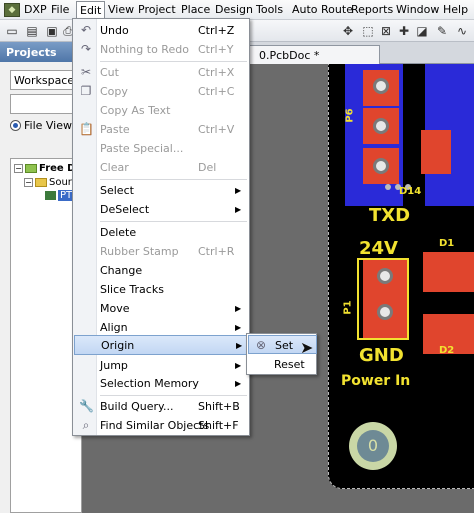 The width and height of the screenshot is (474, 513). I want to click on new-file-icon: ▭, so click(12, 31).